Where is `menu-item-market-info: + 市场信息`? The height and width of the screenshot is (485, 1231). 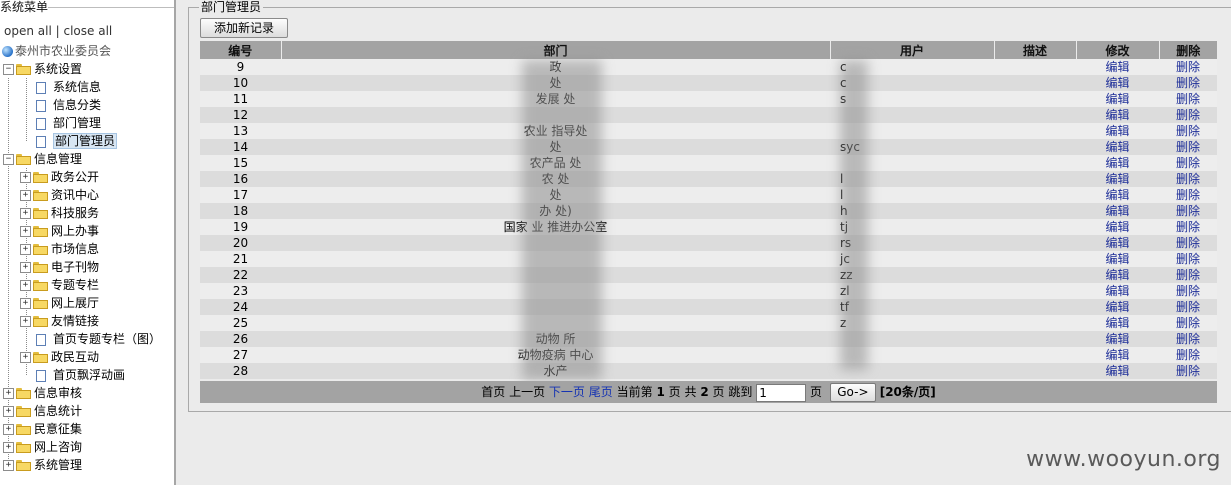 menu-item-market-info: + 市场信息 is located at coordinates (59, 249).